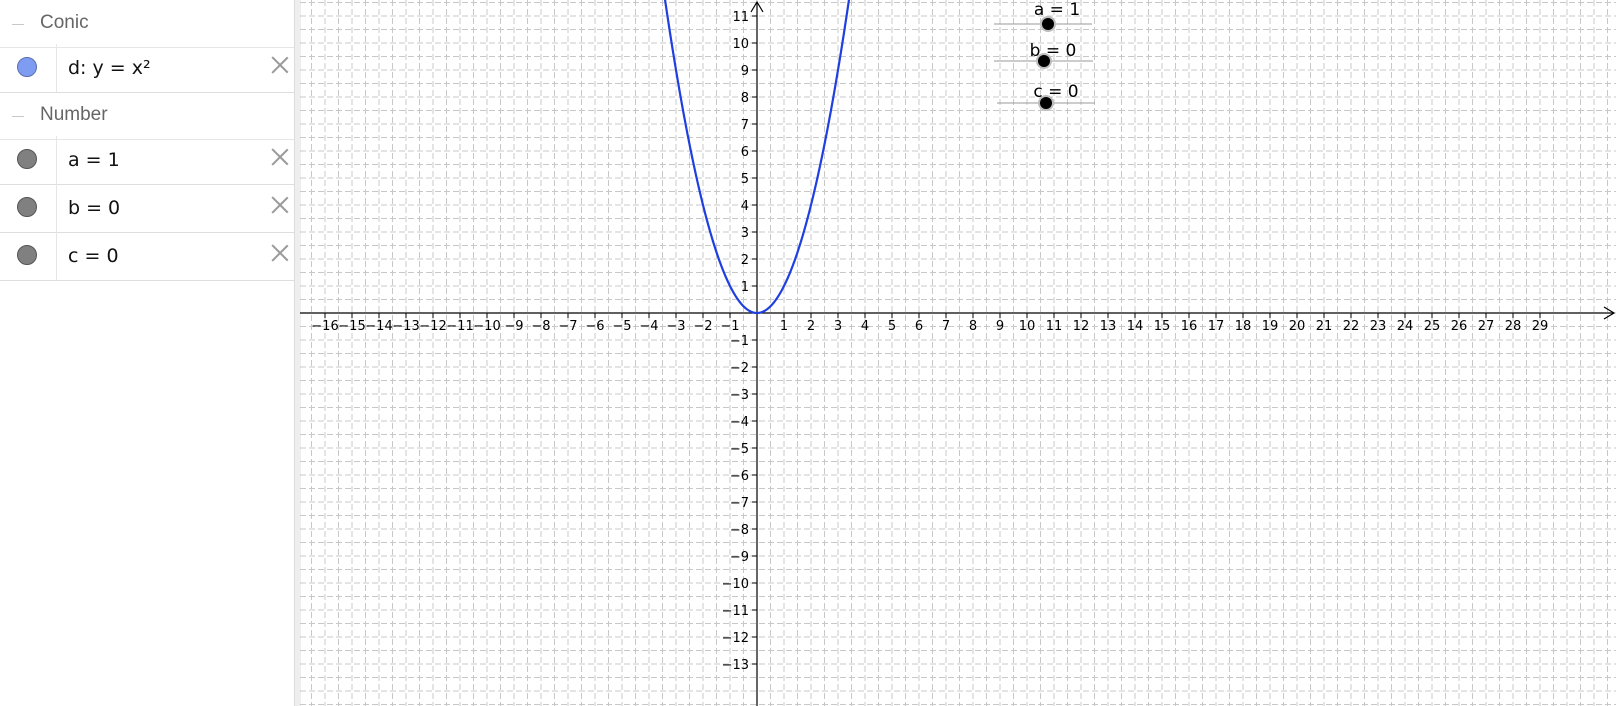 This screenshot has height=706, width=1616. What do you see at coordinates (648, 326) in the screenshot?
I see `x-tick-label: −4` at bounding box center [648, 326].